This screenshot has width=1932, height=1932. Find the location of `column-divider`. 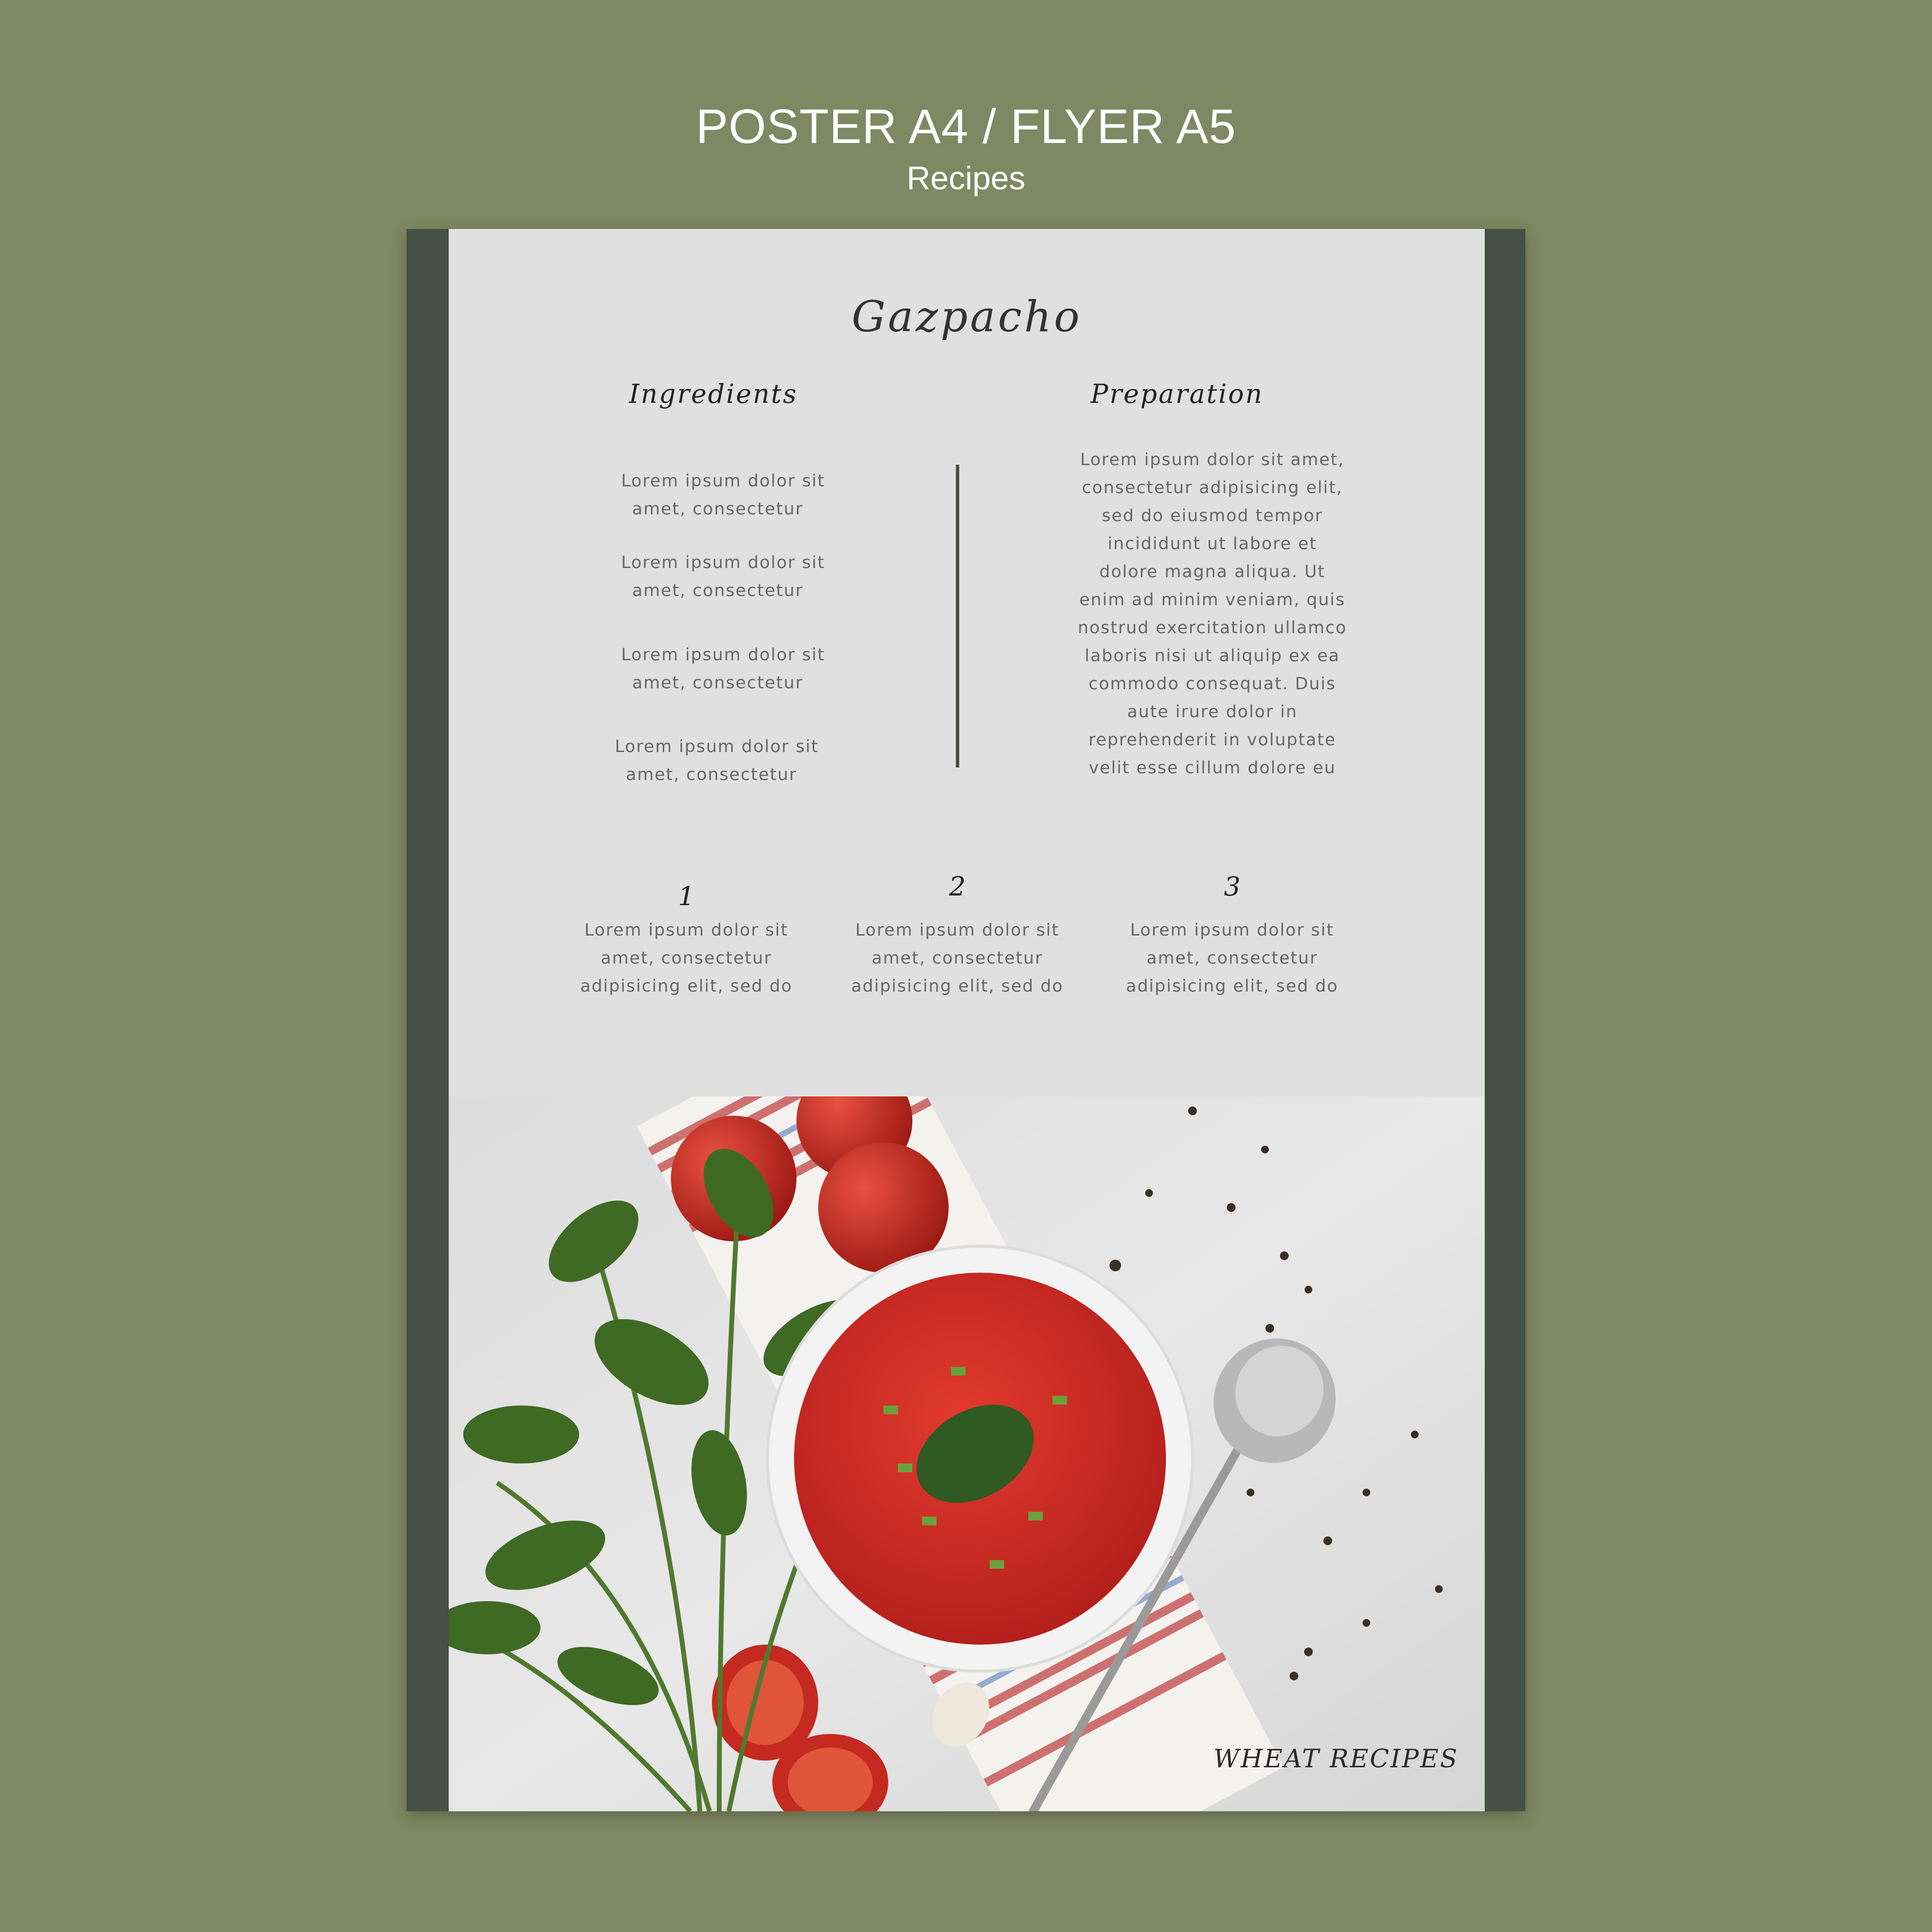

column-divider is located at coordinates (957, 616).